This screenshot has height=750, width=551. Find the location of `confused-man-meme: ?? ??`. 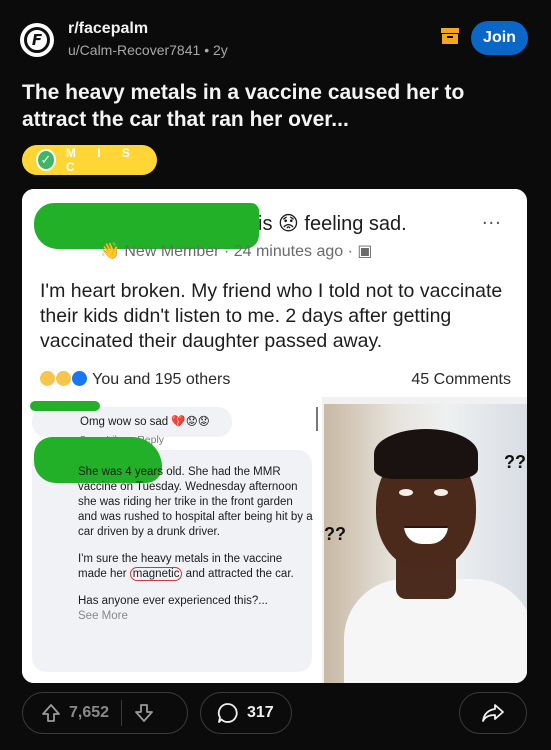

confused-man-meme: ?? ?? is located at coordinates (425, 543).